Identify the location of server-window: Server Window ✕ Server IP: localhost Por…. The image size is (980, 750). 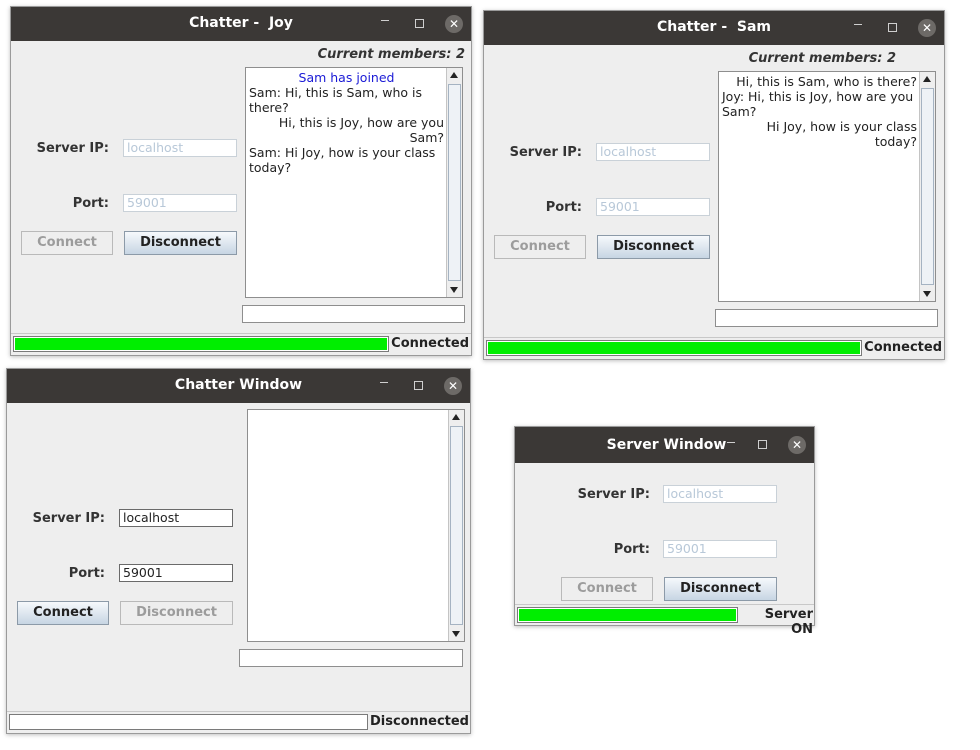
(664, 531).